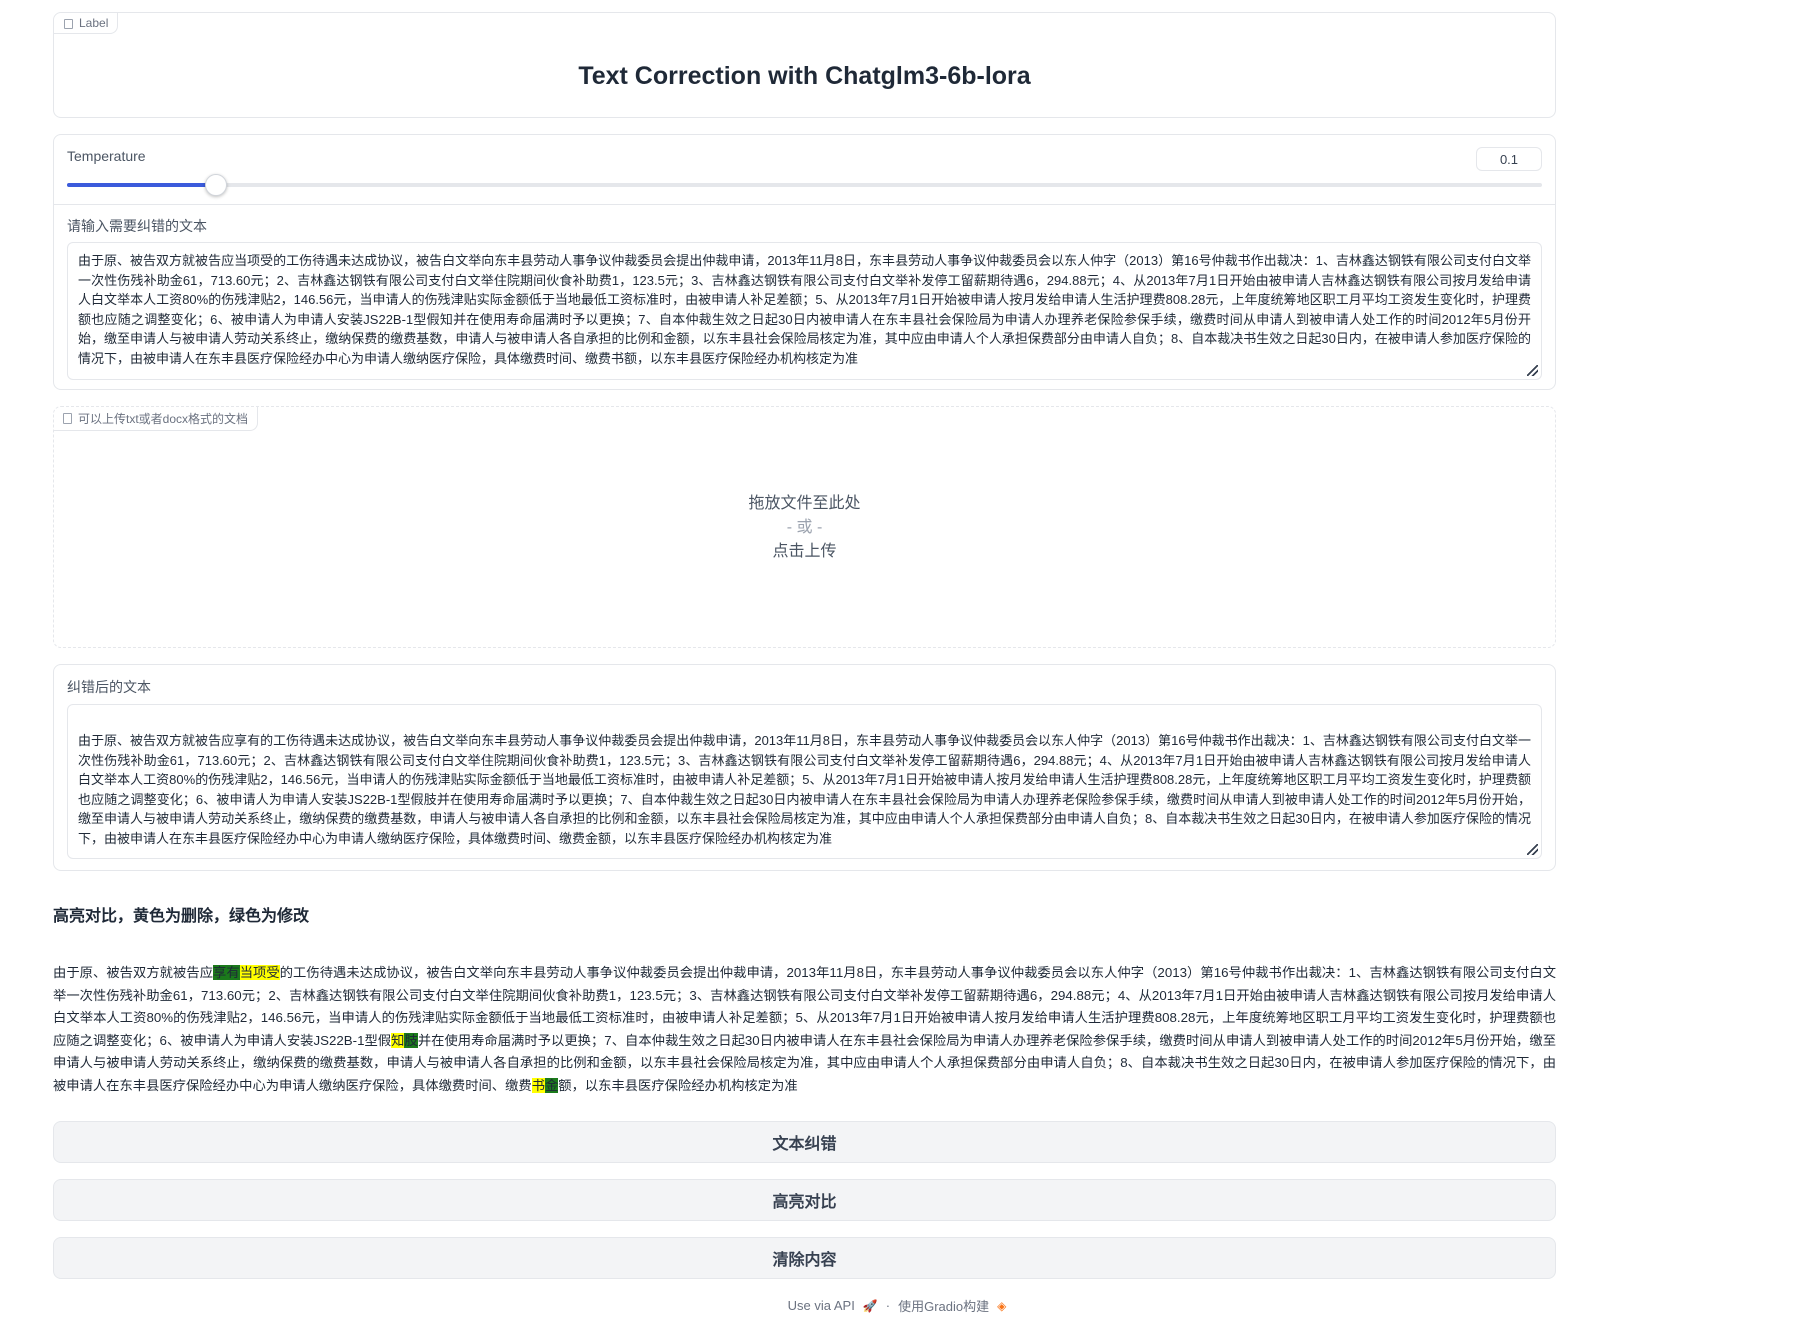 The width and height of the screenshot is (1794, 1328). Describe the element at coordinates (163, 419) in the screenshot. I see `upload-label-text: 可以上传txt或者docx格式的文档` at that location.